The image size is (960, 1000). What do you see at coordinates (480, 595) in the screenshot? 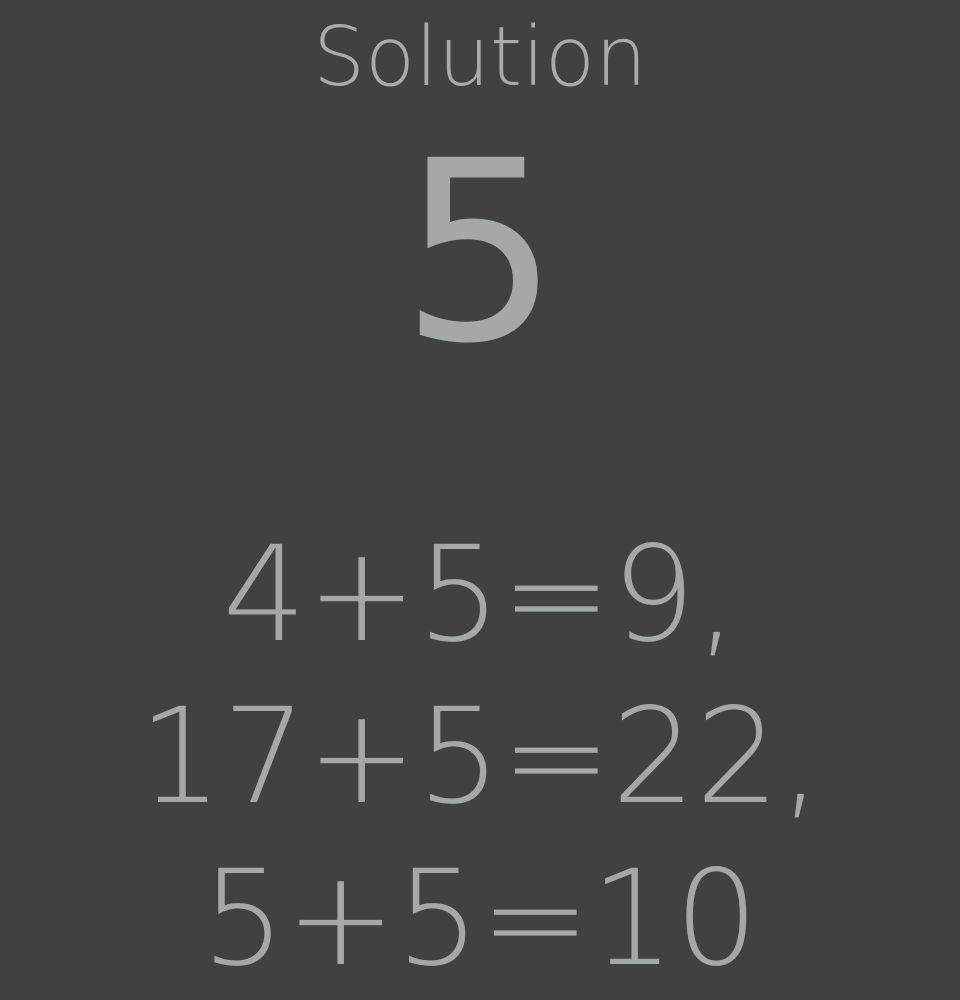
I see `equation-line: 4+5=9,` at bounding box center [480, 595].